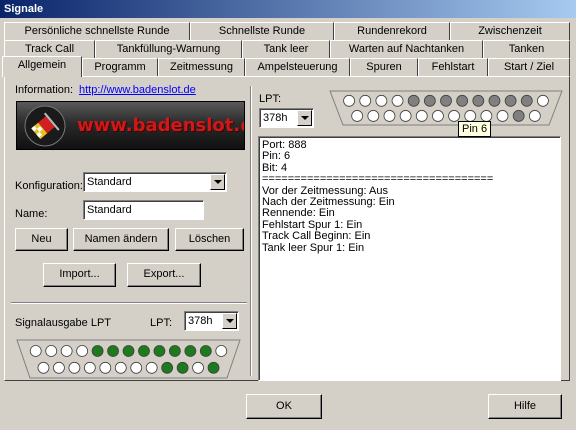 This screenshot has width=576, height=430. What do you see at coordinates (97, 31) in the screenshot?
I see `tab-persoenliche-schnellste-runde: Persönliche schnellste Runde` at bounding box center [97, 31].